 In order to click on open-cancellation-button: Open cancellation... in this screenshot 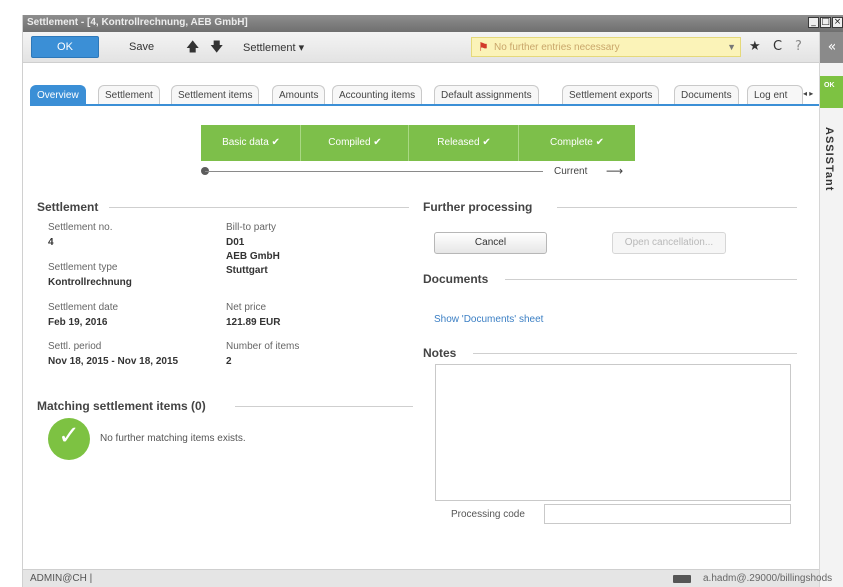, I will do `click(669, 243)`.